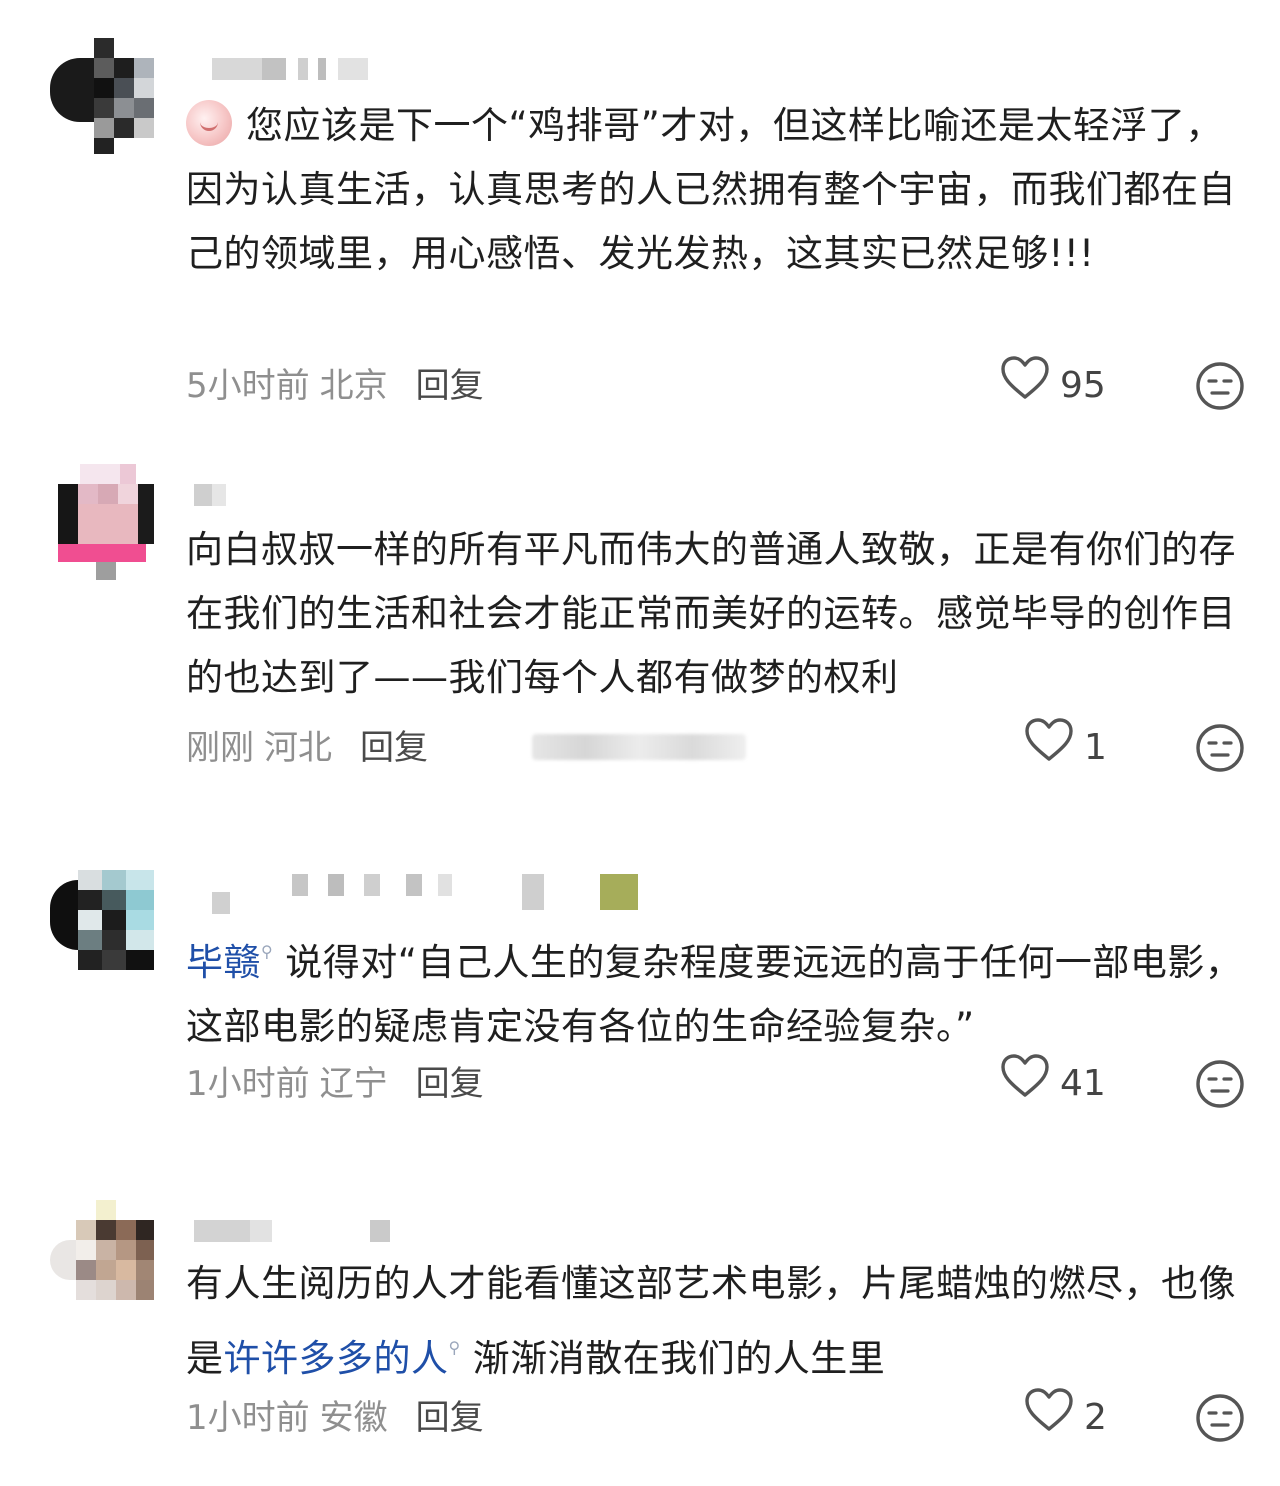  What do you see at coordinates (353, 1084) in the screenshot?
I see `comment-location: 辽宁` at bounding box center [353, 1084].